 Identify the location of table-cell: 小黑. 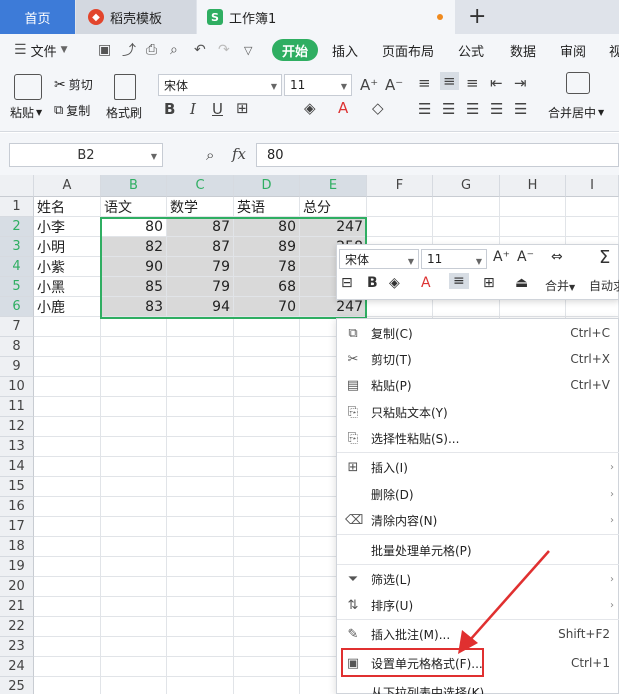
(67, 287).